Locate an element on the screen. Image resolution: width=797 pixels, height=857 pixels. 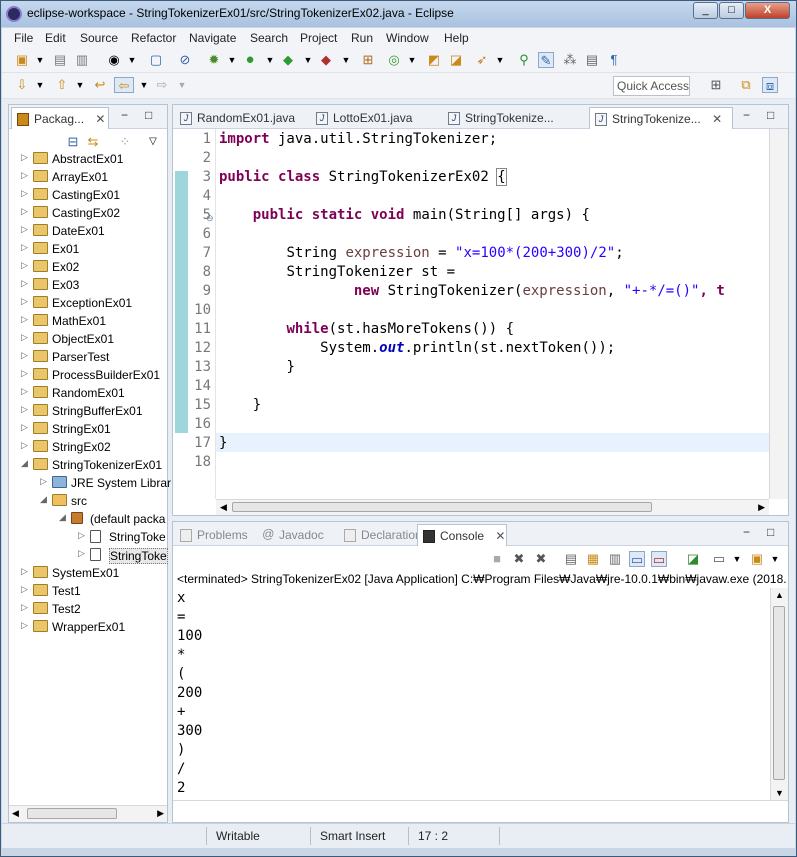
scroll-up-icon: ▲ is located at coordinates (779, 595).